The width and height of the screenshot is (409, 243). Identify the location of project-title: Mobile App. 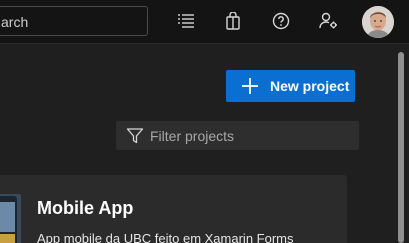
(85, 208).